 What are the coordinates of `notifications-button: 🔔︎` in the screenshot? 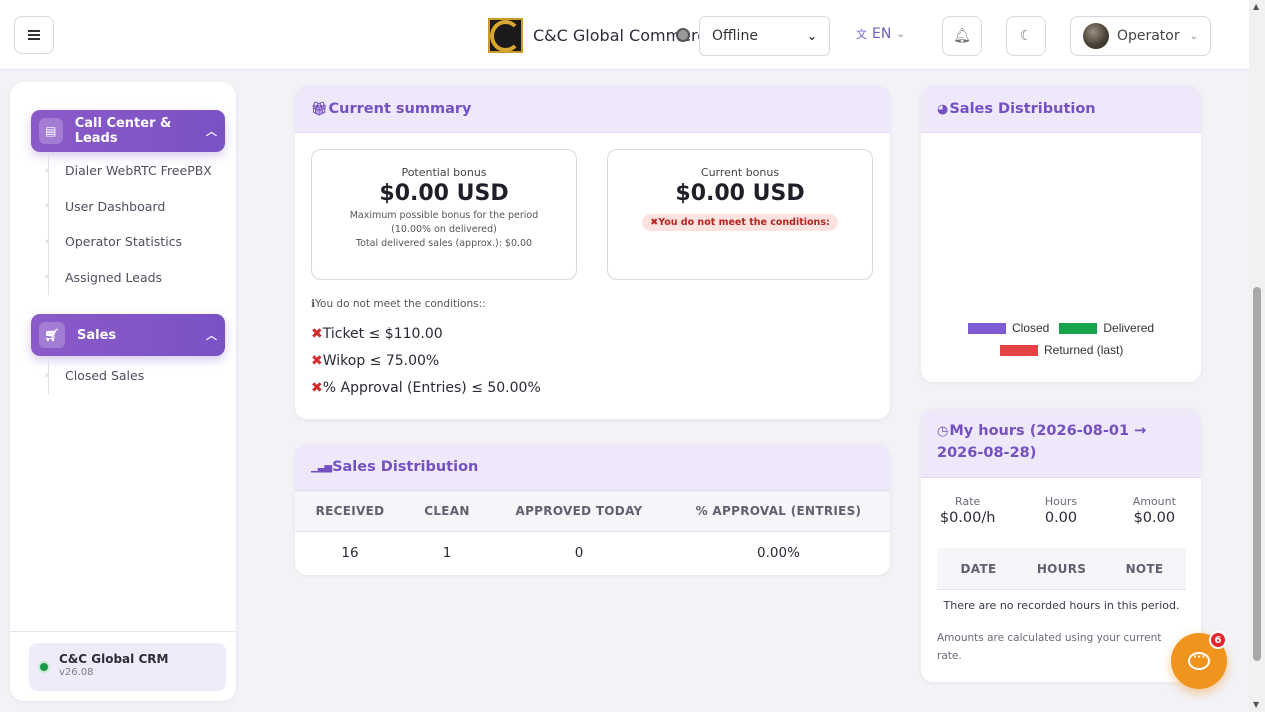 It's located at (962, 36).